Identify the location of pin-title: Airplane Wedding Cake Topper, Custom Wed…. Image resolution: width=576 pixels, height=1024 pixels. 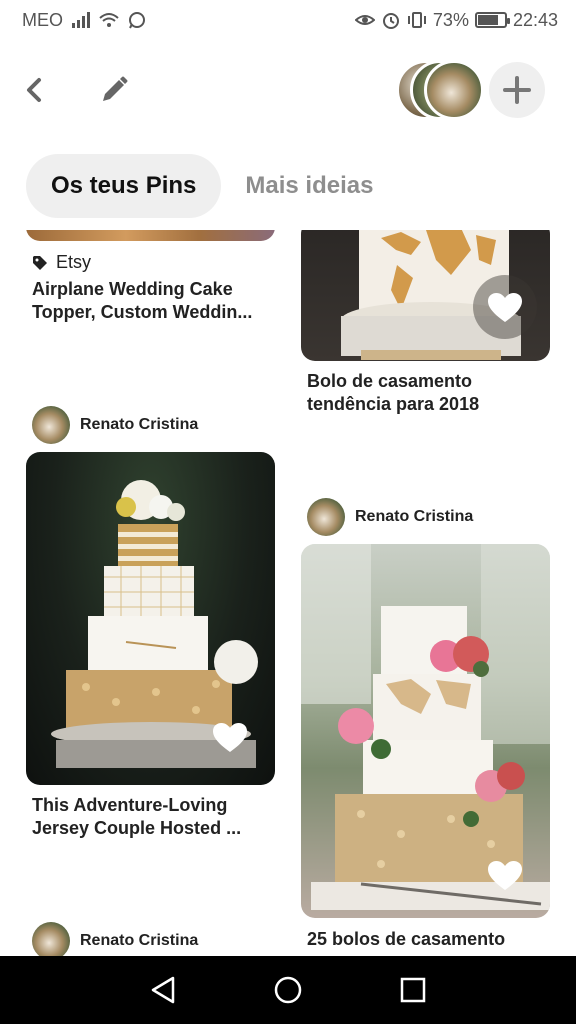
(152, 301).